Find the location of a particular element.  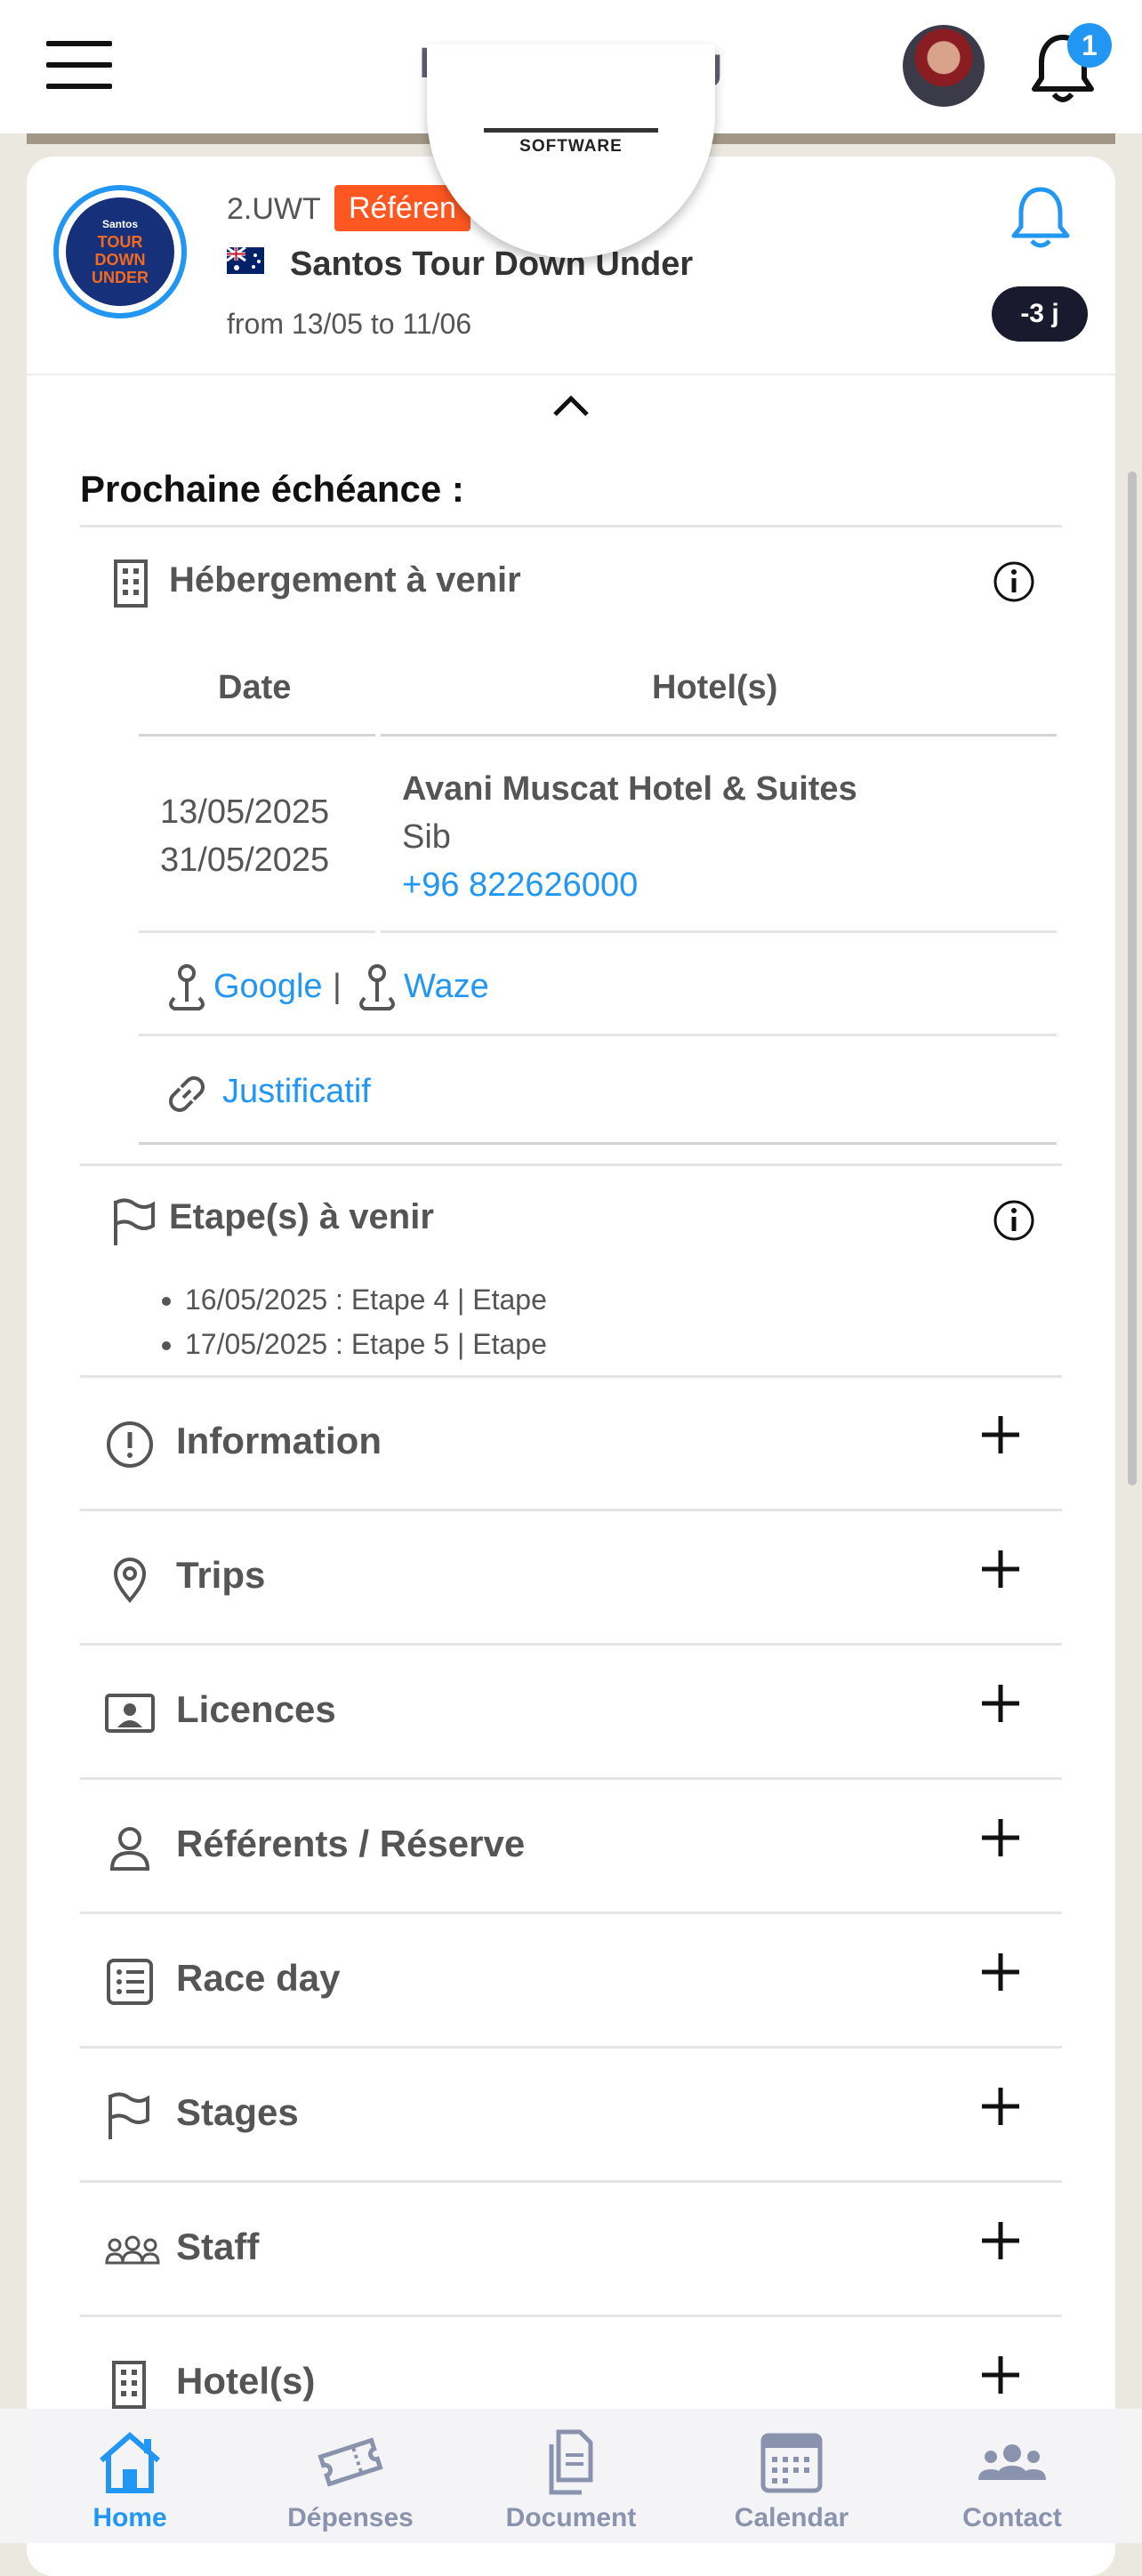

stages-upcoming-title: Etape(s) à venir is located at coordinates (302, 1216).